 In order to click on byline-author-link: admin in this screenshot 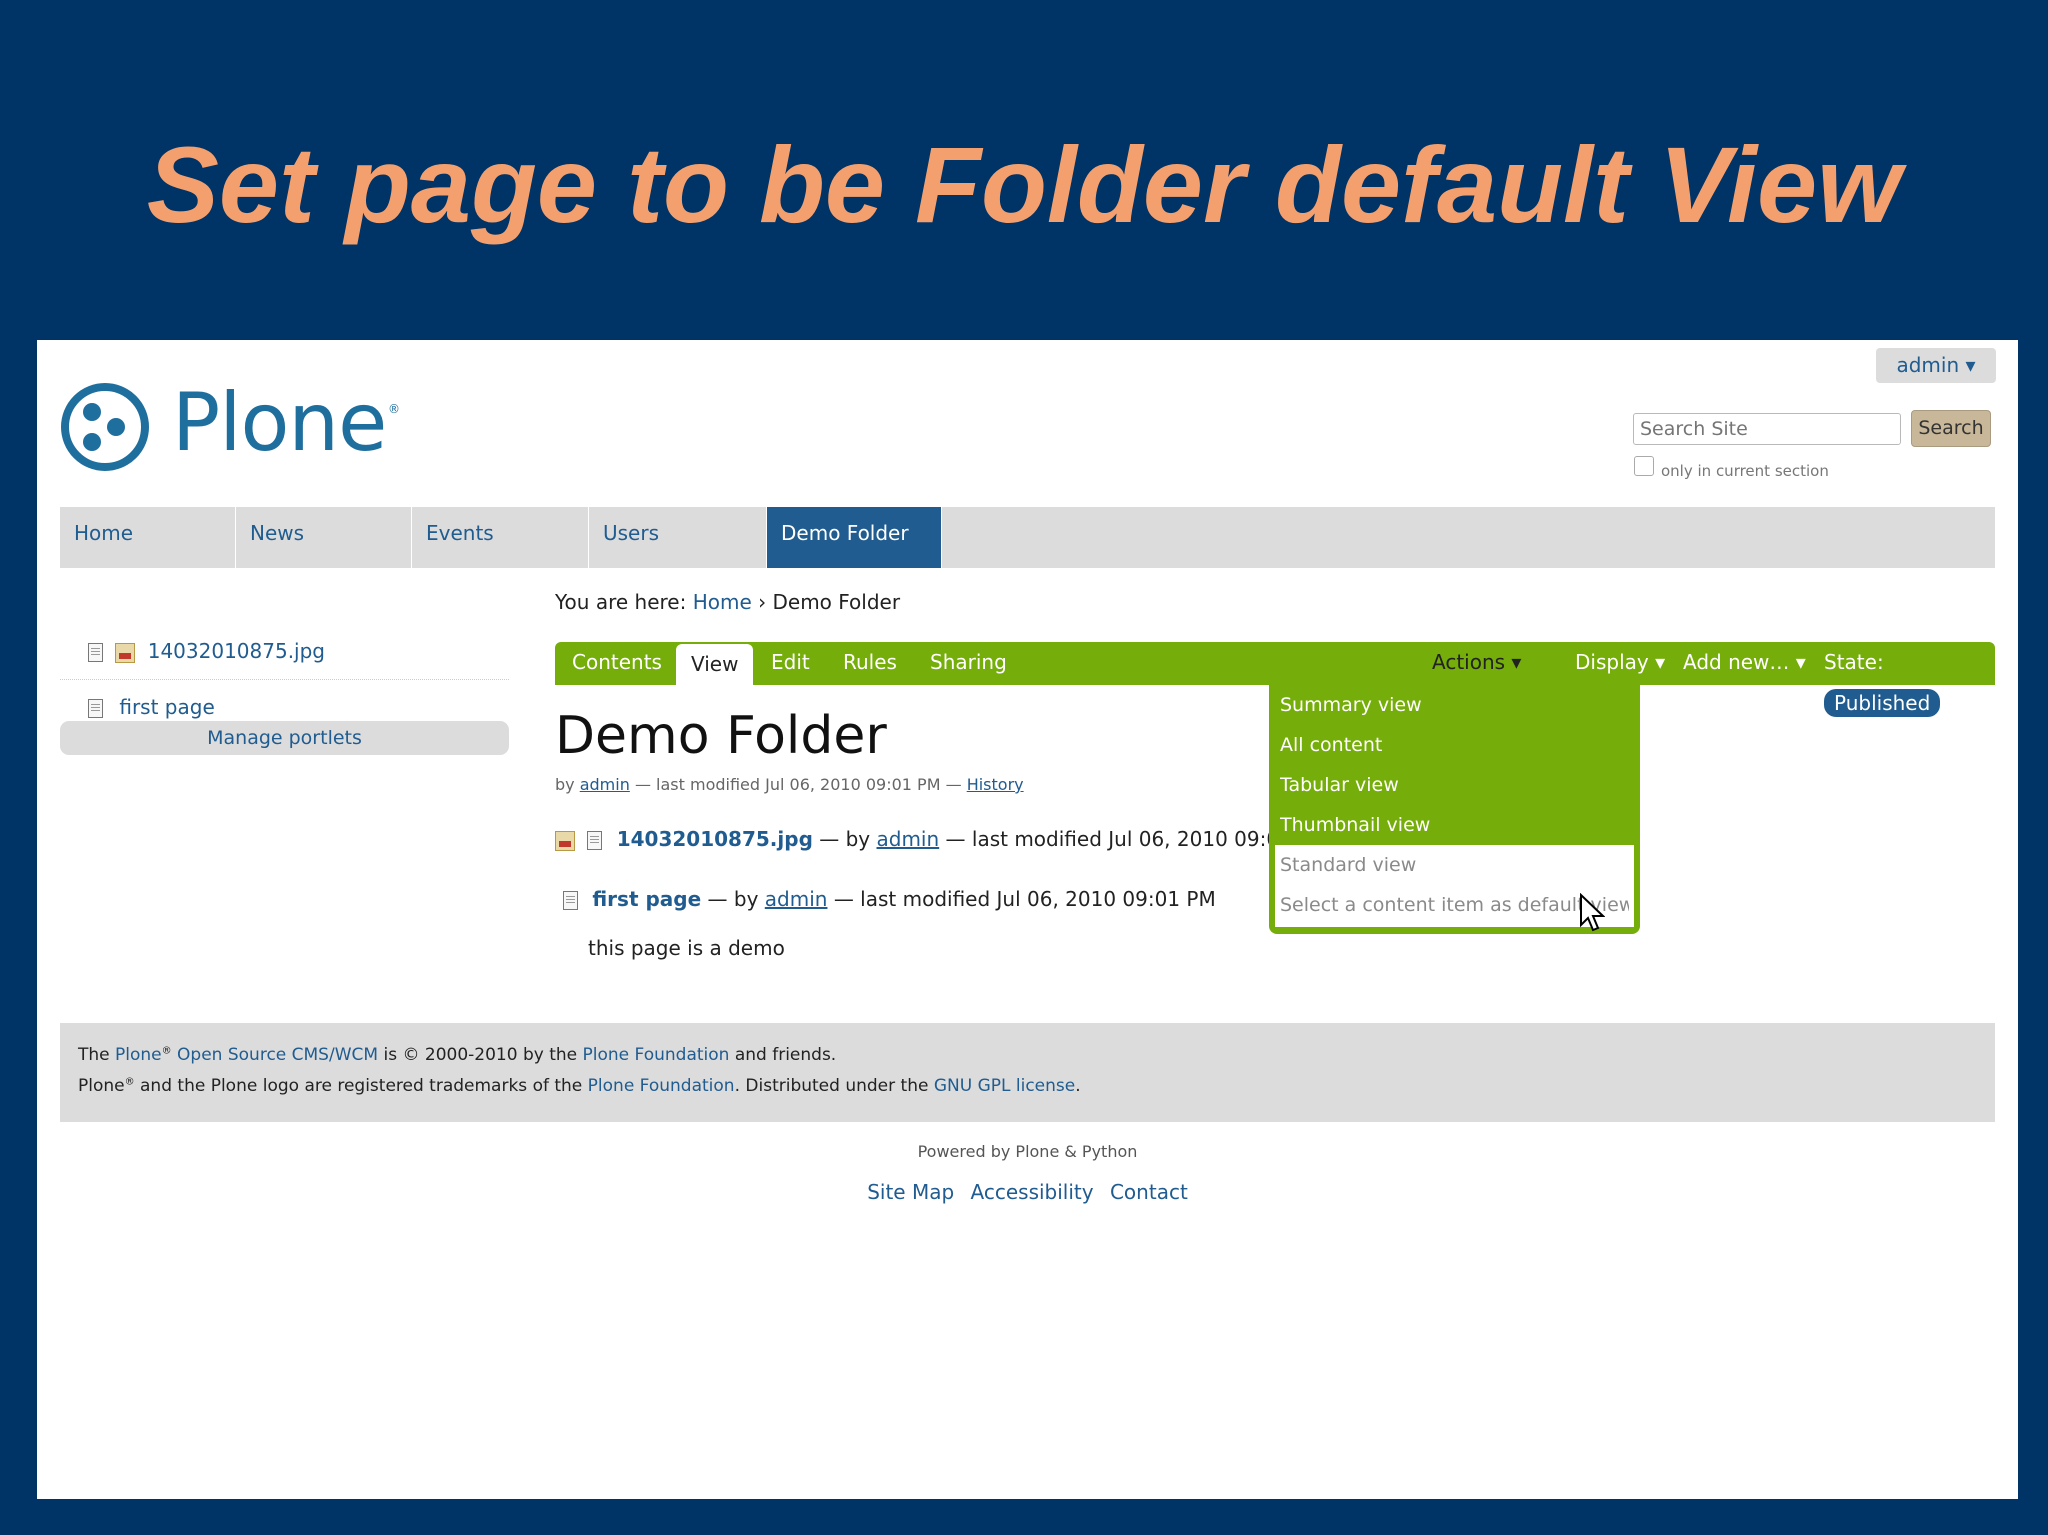, I will do `click(605, 784)`.